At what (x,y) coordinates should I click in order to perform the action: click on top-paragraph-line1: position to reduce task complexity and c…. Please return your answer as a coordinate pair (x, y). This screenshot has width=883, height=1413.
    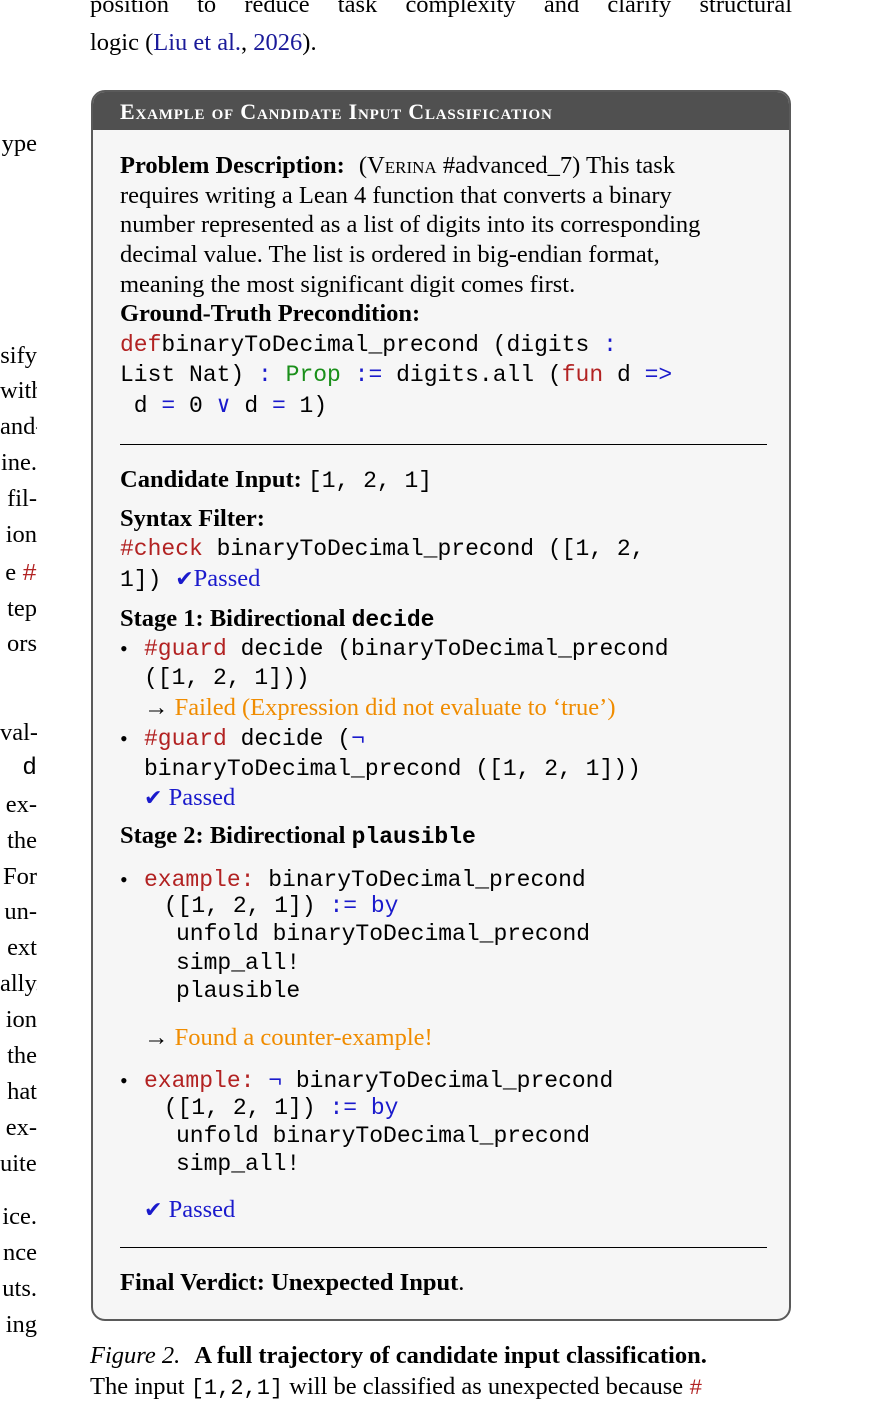
    Looking at the image, I should click on (441, 9).